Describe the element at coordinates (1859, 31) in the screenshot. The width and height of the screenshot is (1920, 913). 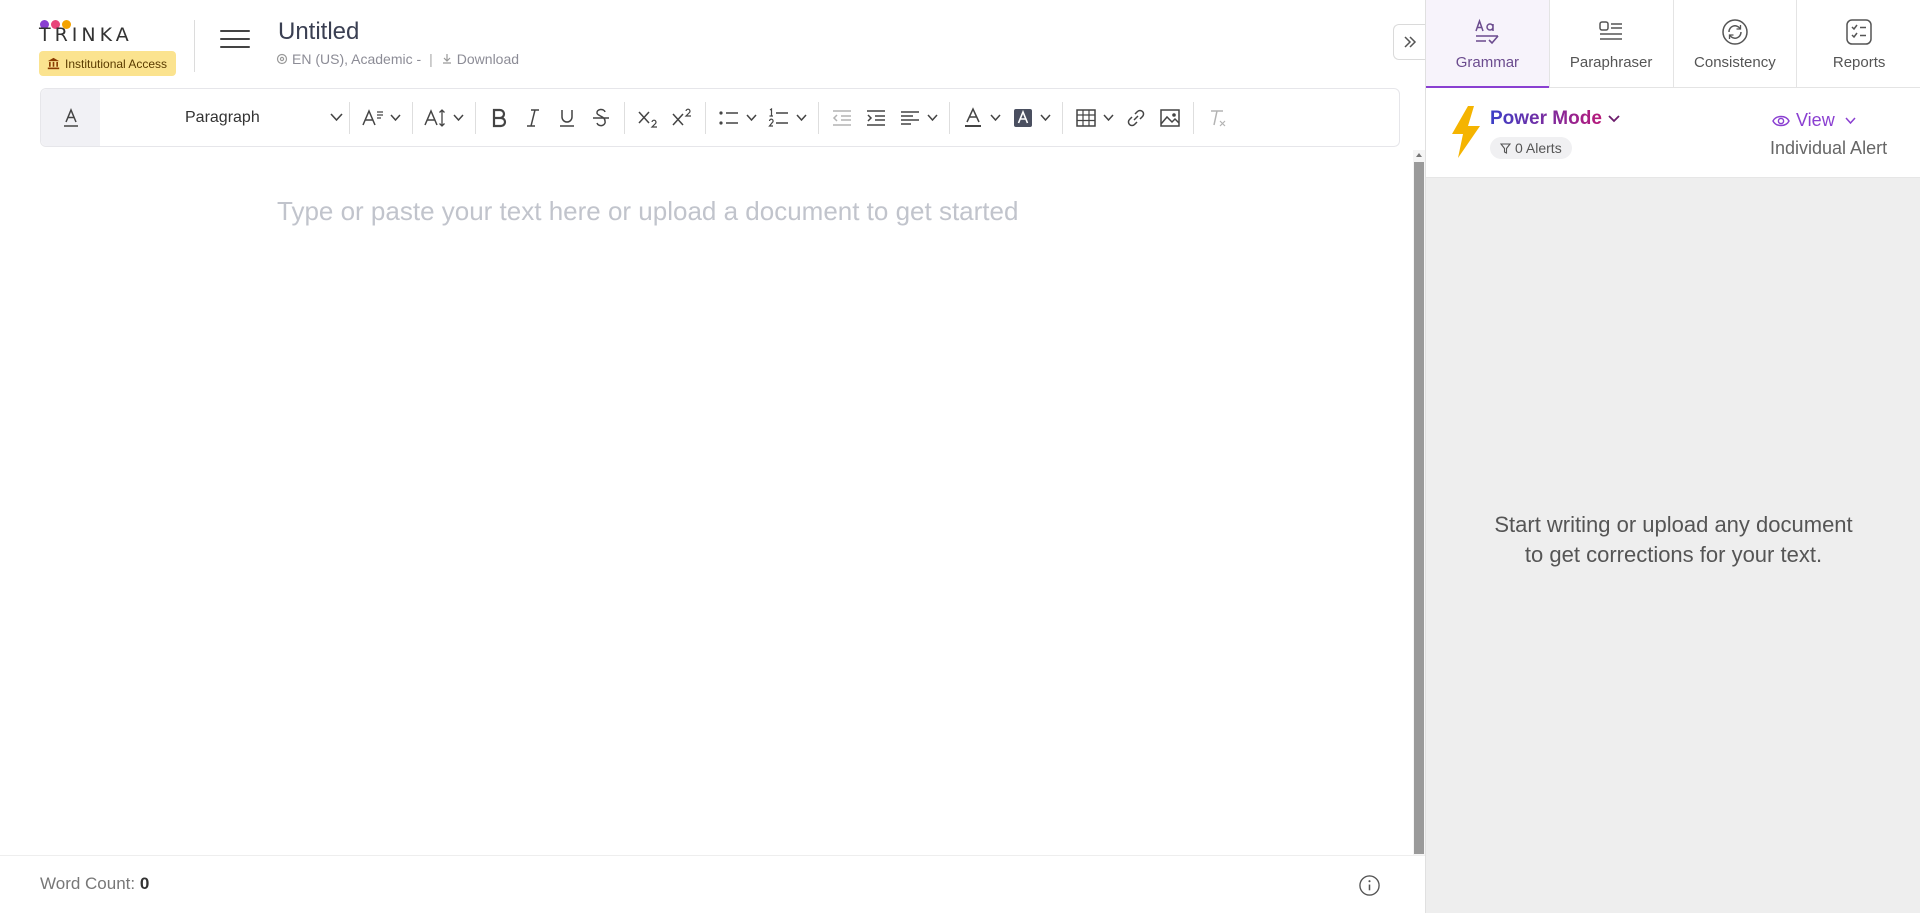
I see `reports-icon` at that location.